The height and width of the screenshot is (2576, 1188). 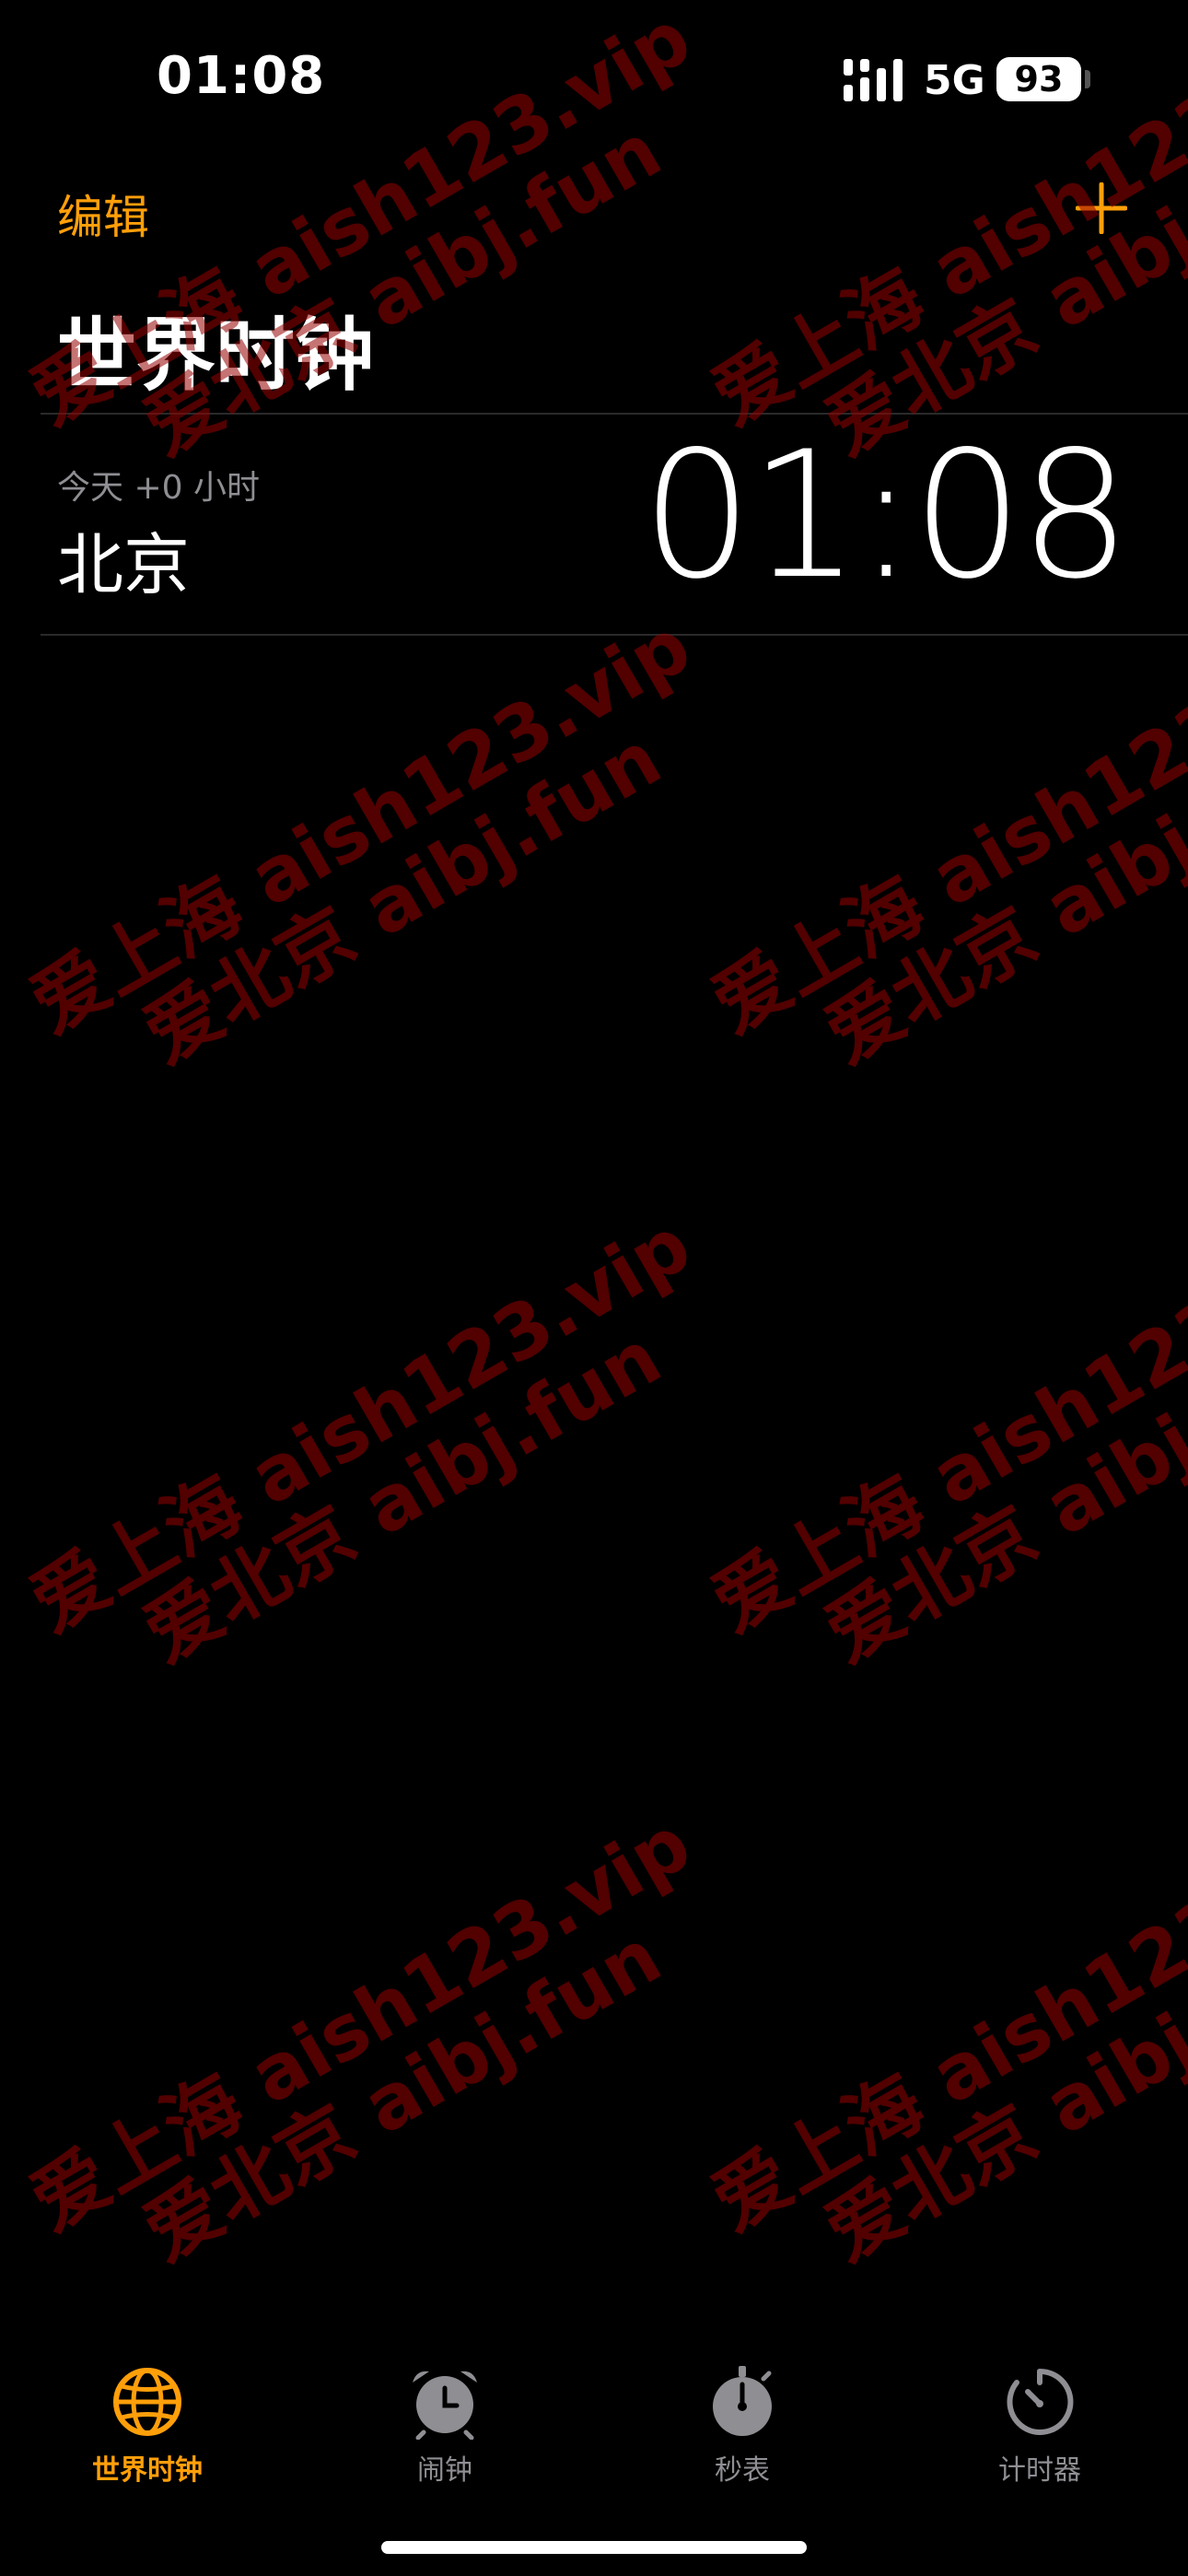 I want to click on status-bar: 01:08 5G 93, so click(x=594, y=78).